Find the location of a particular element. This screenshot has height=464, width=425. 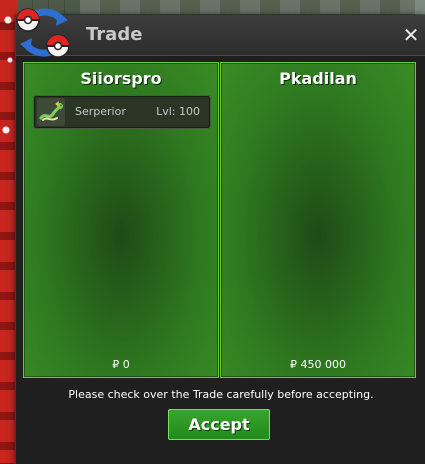

trainer-name-right: Pkadilan is located at coordinates (318, 78).